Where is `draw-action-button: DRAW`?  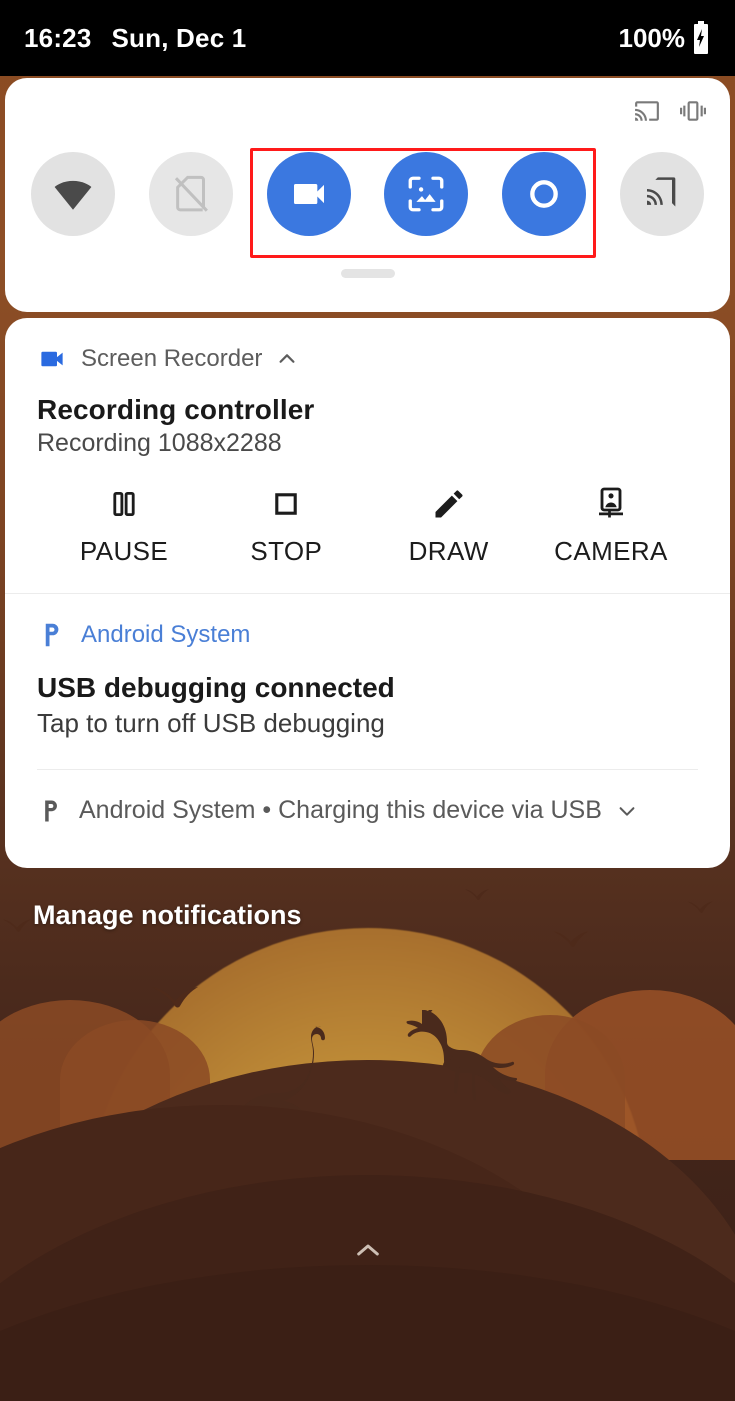
draw-action-button: DRAW is located at coordinates (449, 523).